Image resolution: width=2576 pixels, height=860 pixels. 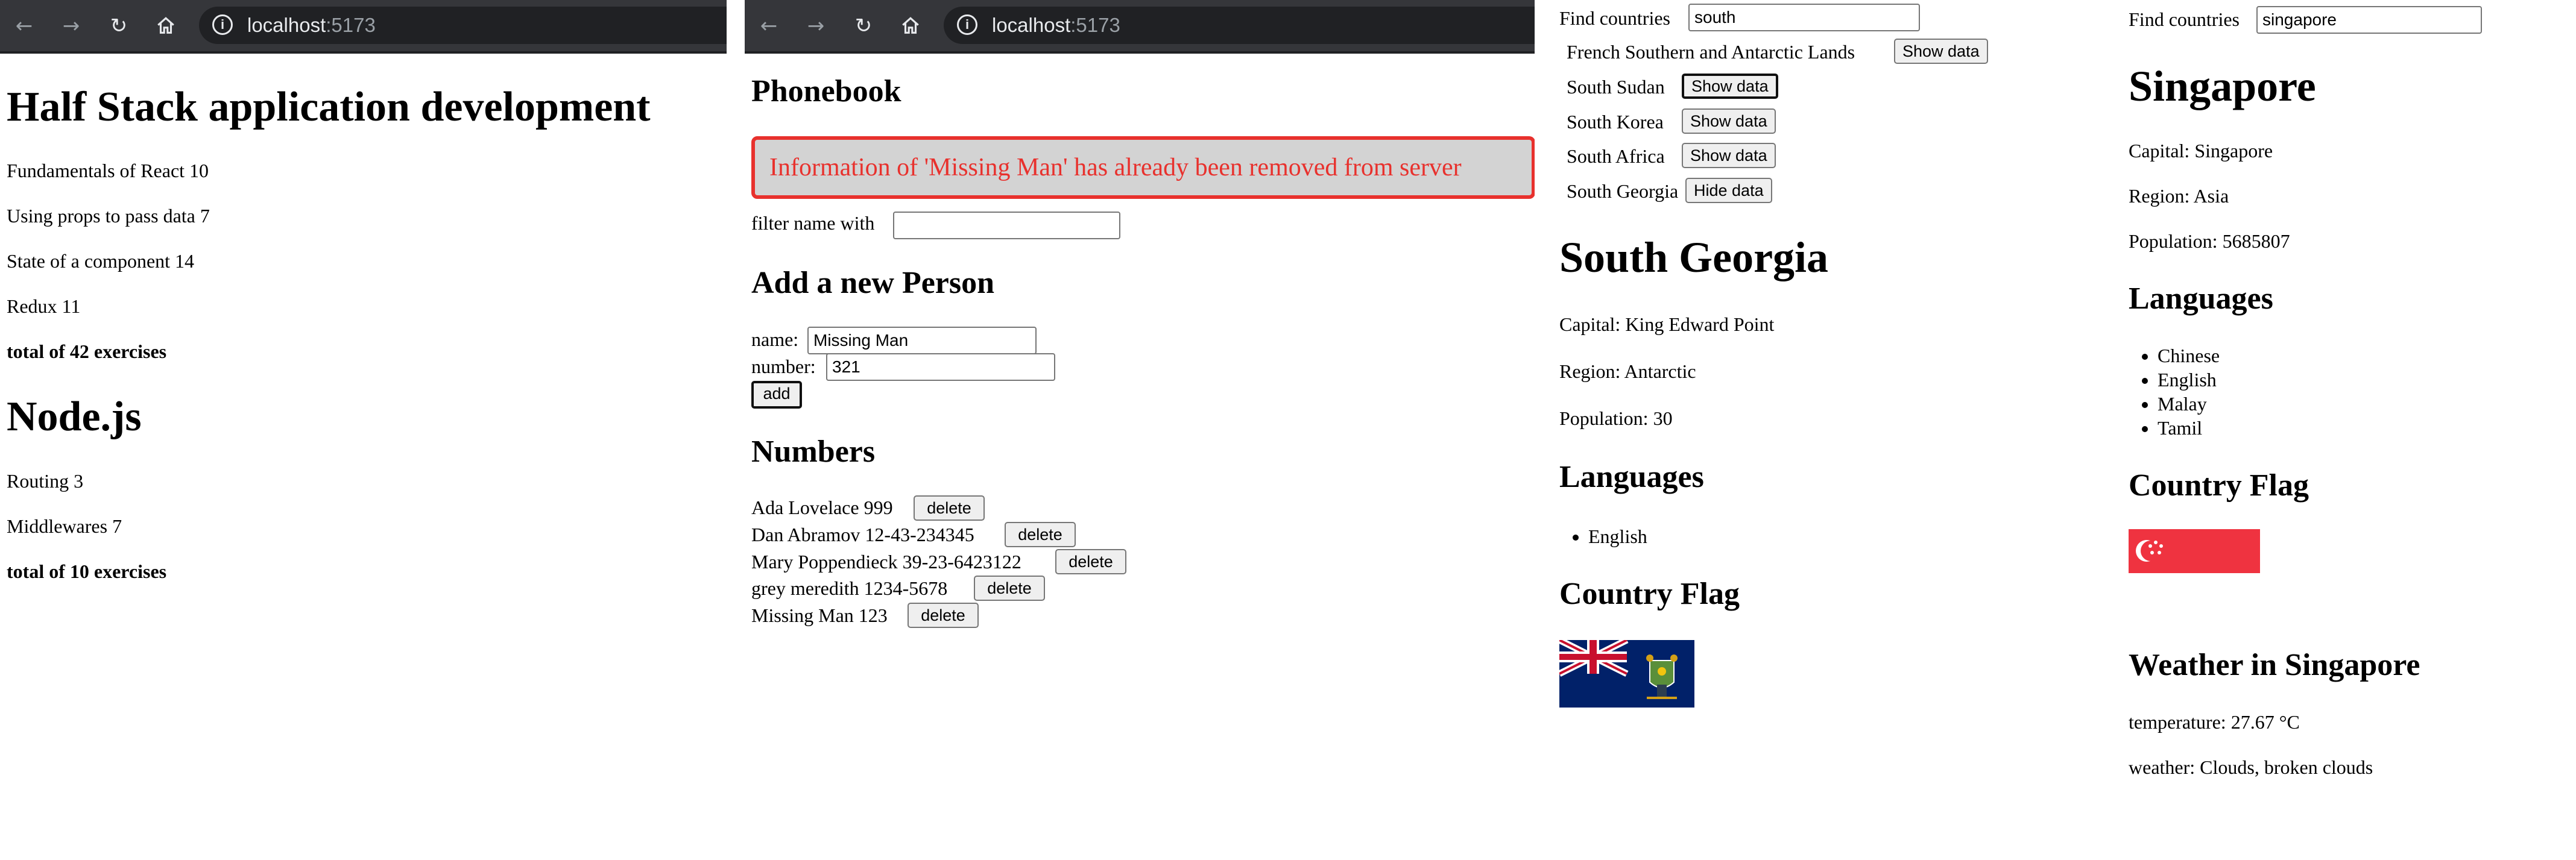 I want to click on weather-description: weather: Clouds, broken clouds, so click(x=2251, y=767).